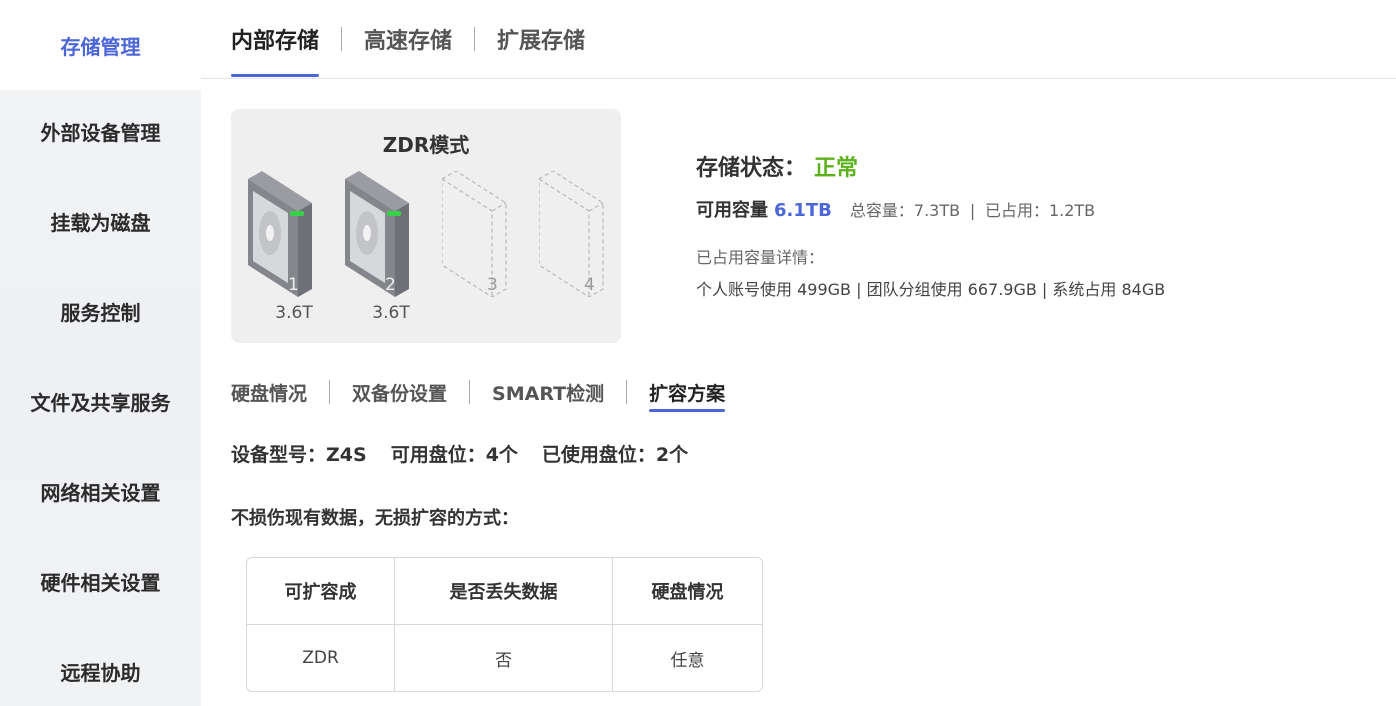  What do you see at coordinates (751, 168) in the screenshot?
I see `storage-status-label: 存储状态：` at bounding box center [751, 168].